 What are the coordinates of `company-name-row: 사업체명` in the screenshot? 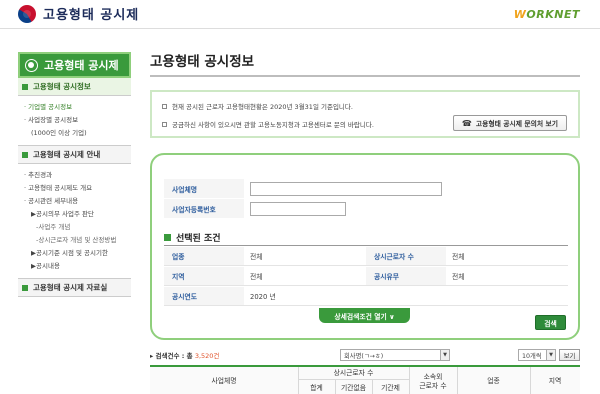 It's located at (366, 188).